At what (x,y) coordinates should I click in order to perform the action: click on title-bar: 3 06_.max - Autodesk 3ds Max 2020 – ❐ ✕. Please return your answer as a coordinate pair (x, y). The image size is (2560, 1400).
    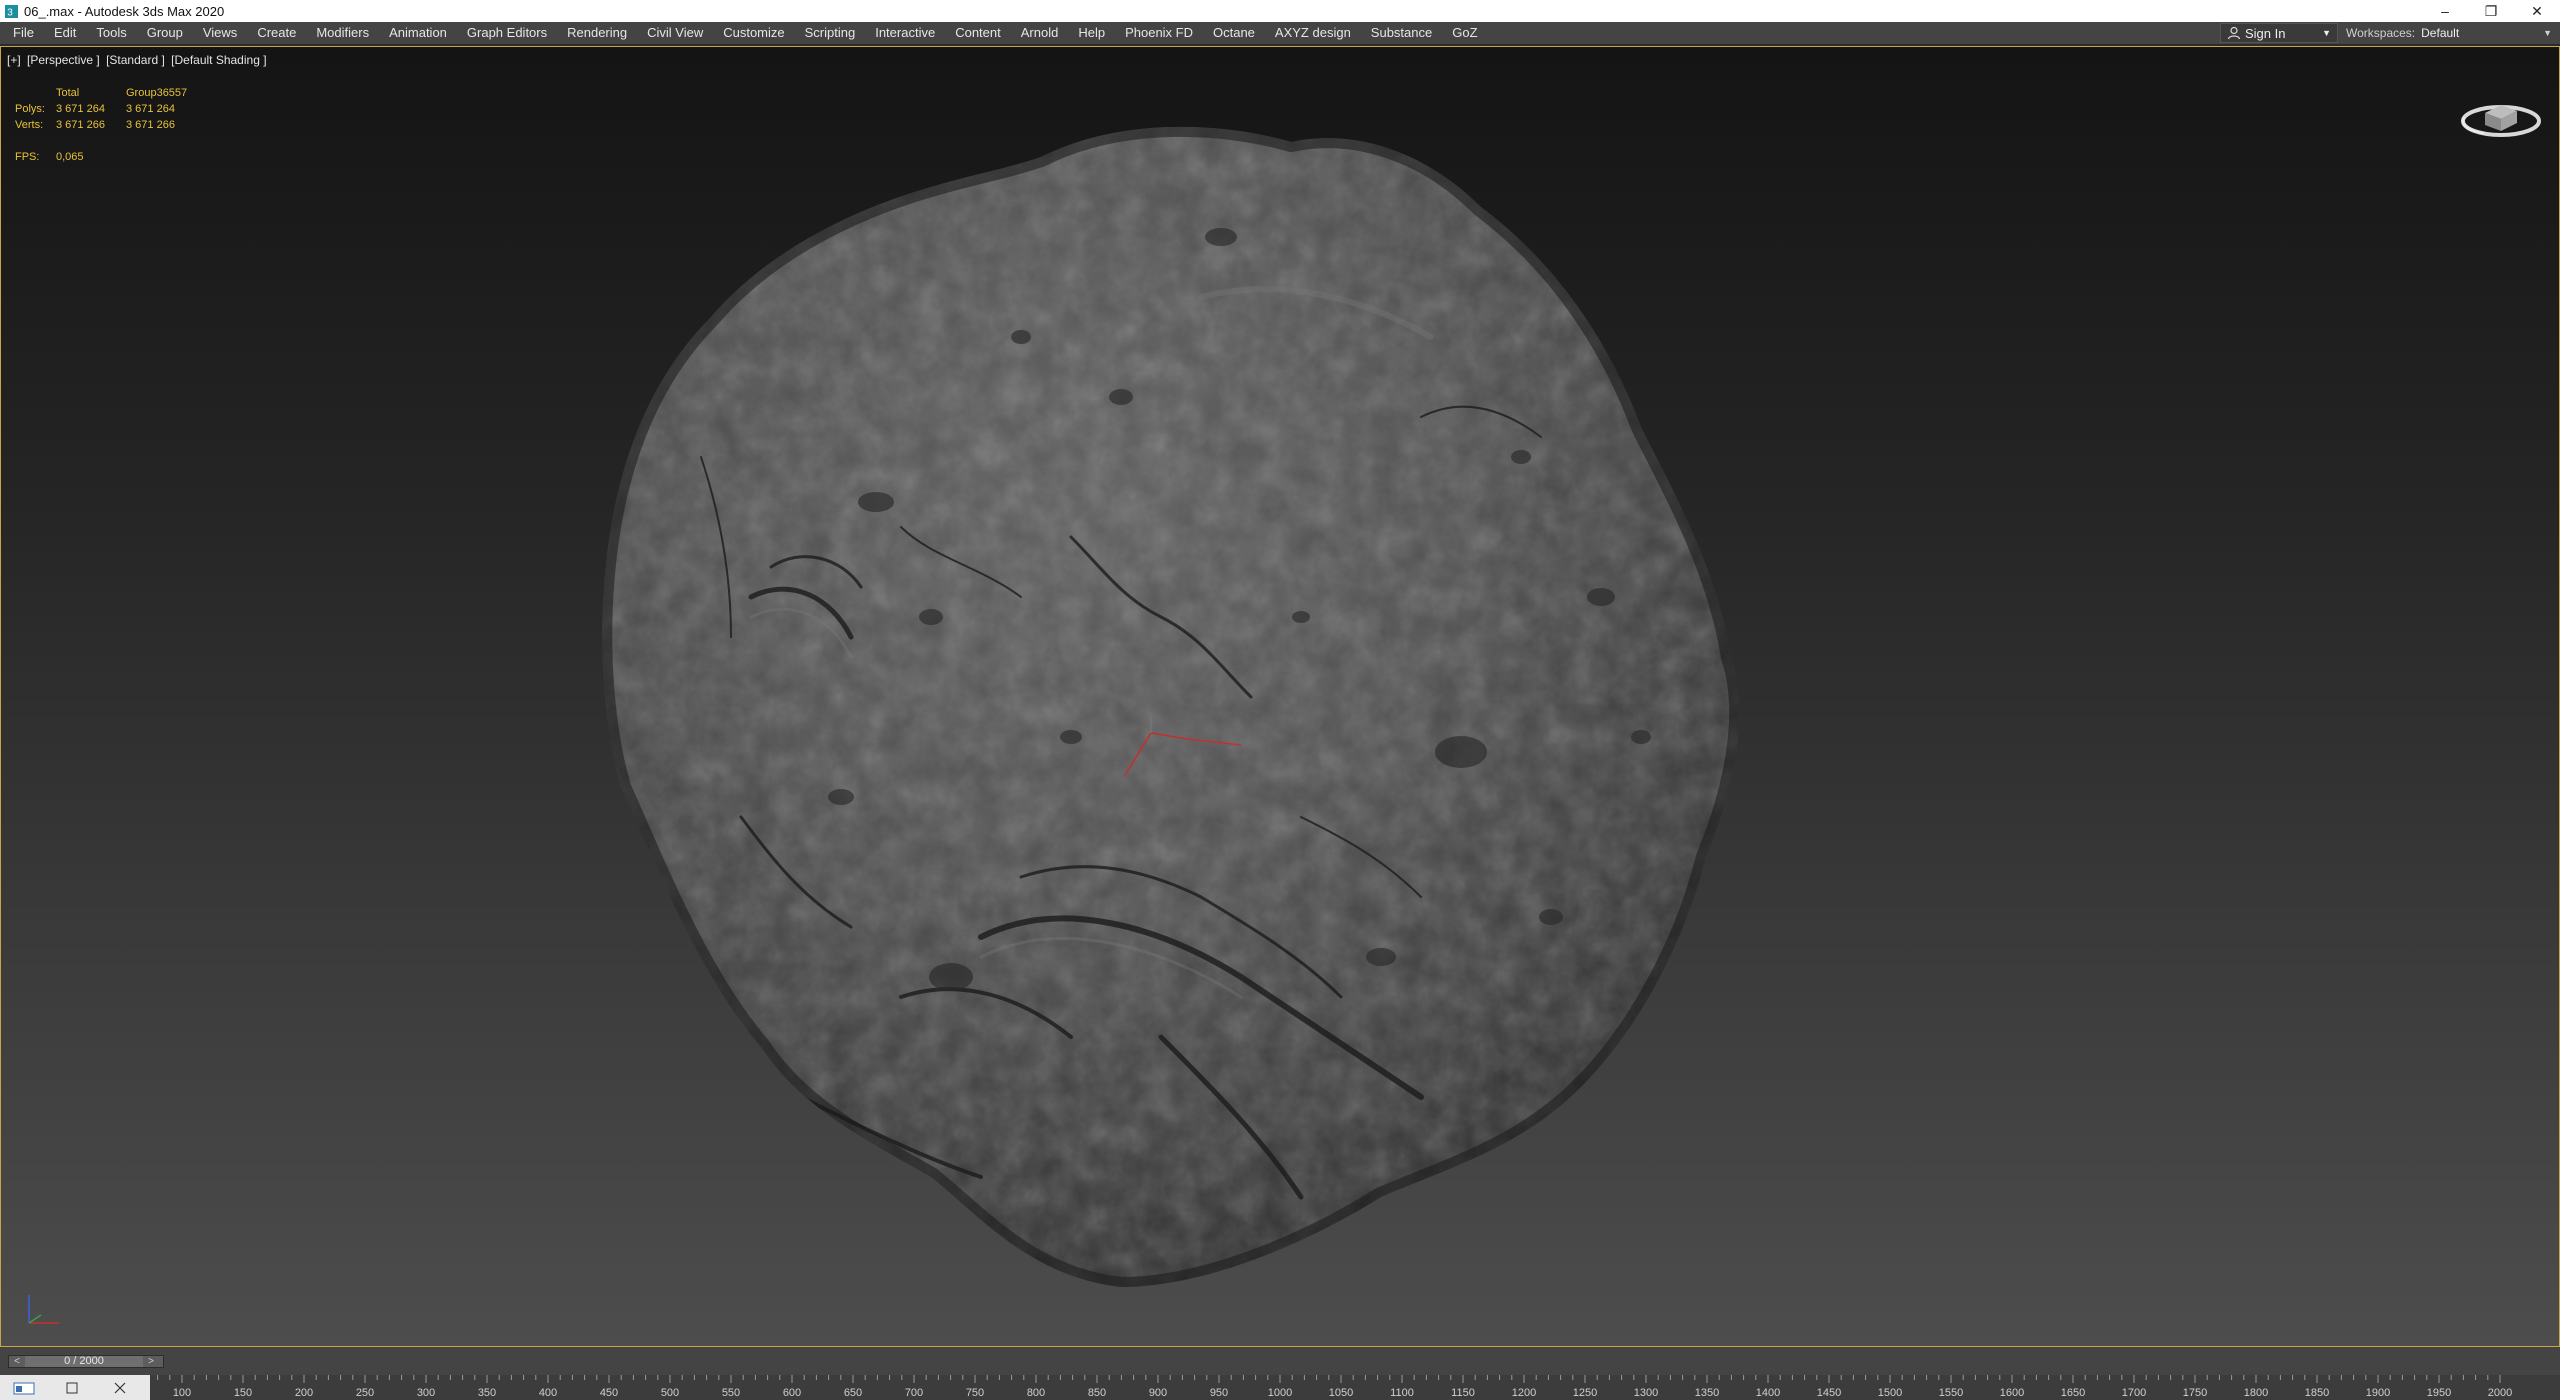
    Looking at the image, I should click on (1280, 11).